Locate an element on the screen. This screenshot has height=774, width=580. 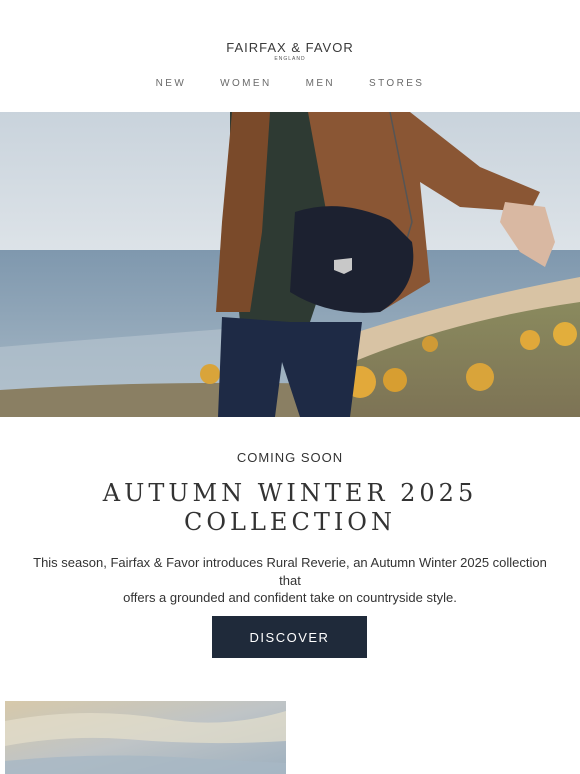
logo-wordmark: FAIRFAX & FAVOR is located at coordinates (290, 47).